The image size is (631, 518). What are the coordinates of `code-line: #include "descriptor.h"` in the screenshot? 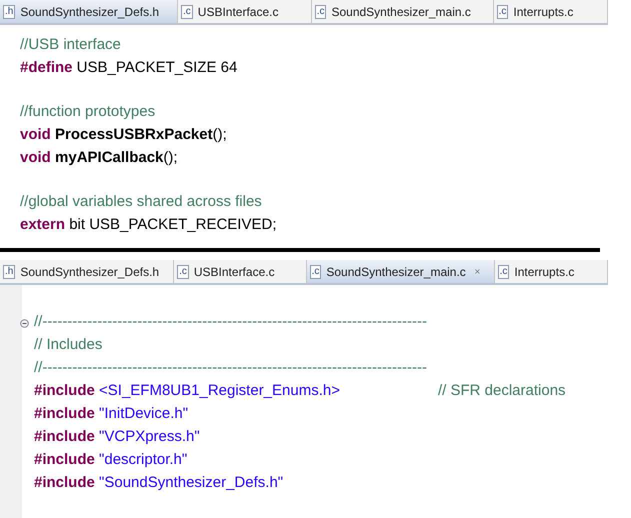 It's located at (111, 460).